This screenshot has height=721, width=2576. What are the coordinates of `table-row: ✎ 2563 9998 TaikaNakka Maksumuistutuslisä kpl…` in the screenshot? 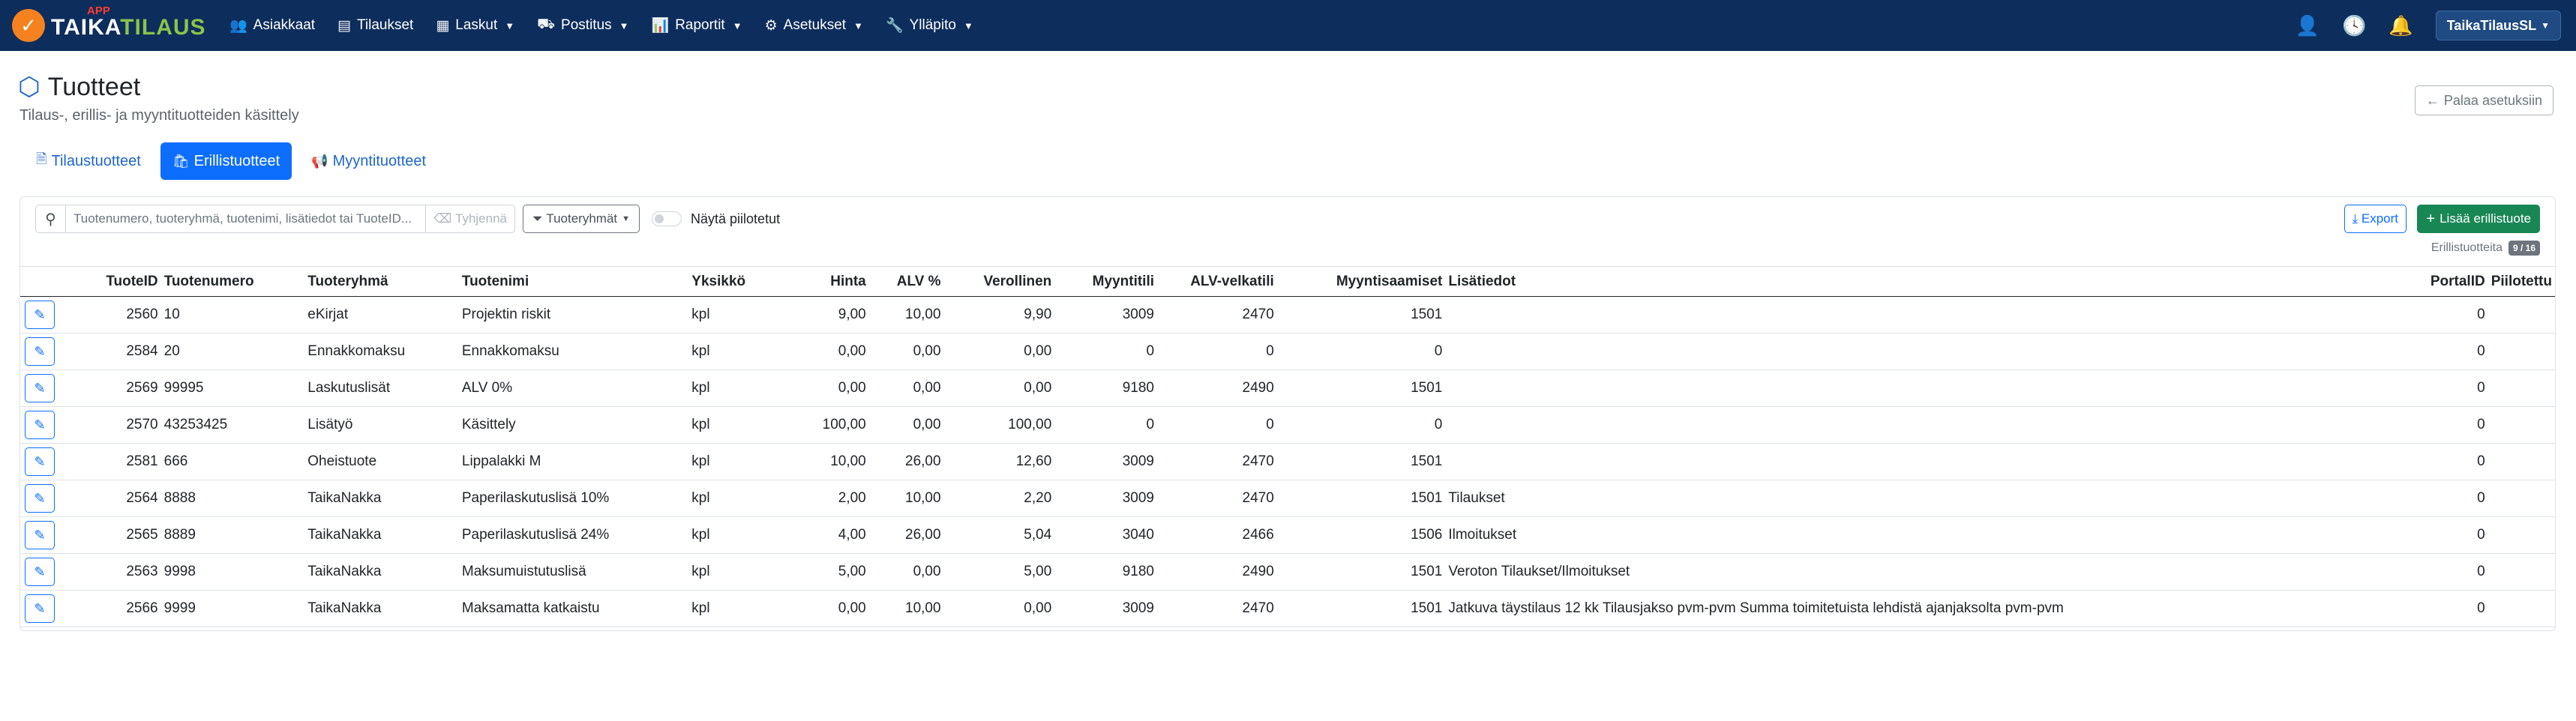 It's located at (1288, 572).